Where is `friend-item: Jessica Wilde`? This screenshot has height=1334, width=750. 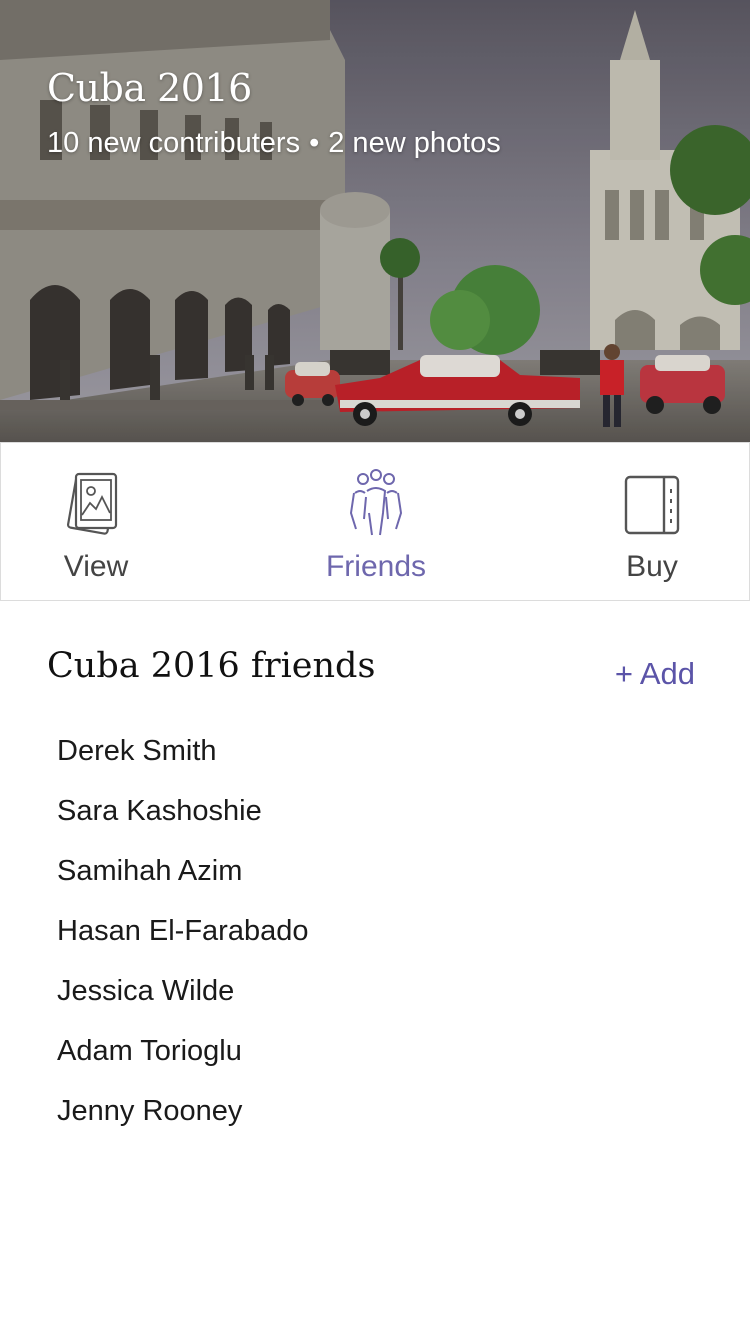 friend-item: Jessica Wilde is located at coordinates (182, 995).